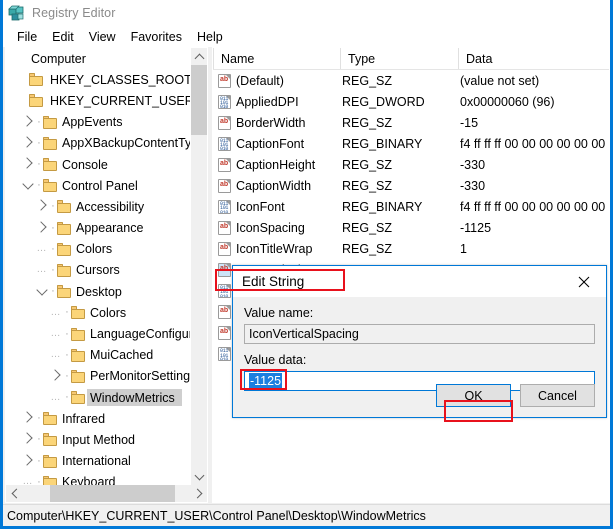  I want to click on tree-item-appxbackupcontenttype: · AppXBackupContentType, so click(98, 143).